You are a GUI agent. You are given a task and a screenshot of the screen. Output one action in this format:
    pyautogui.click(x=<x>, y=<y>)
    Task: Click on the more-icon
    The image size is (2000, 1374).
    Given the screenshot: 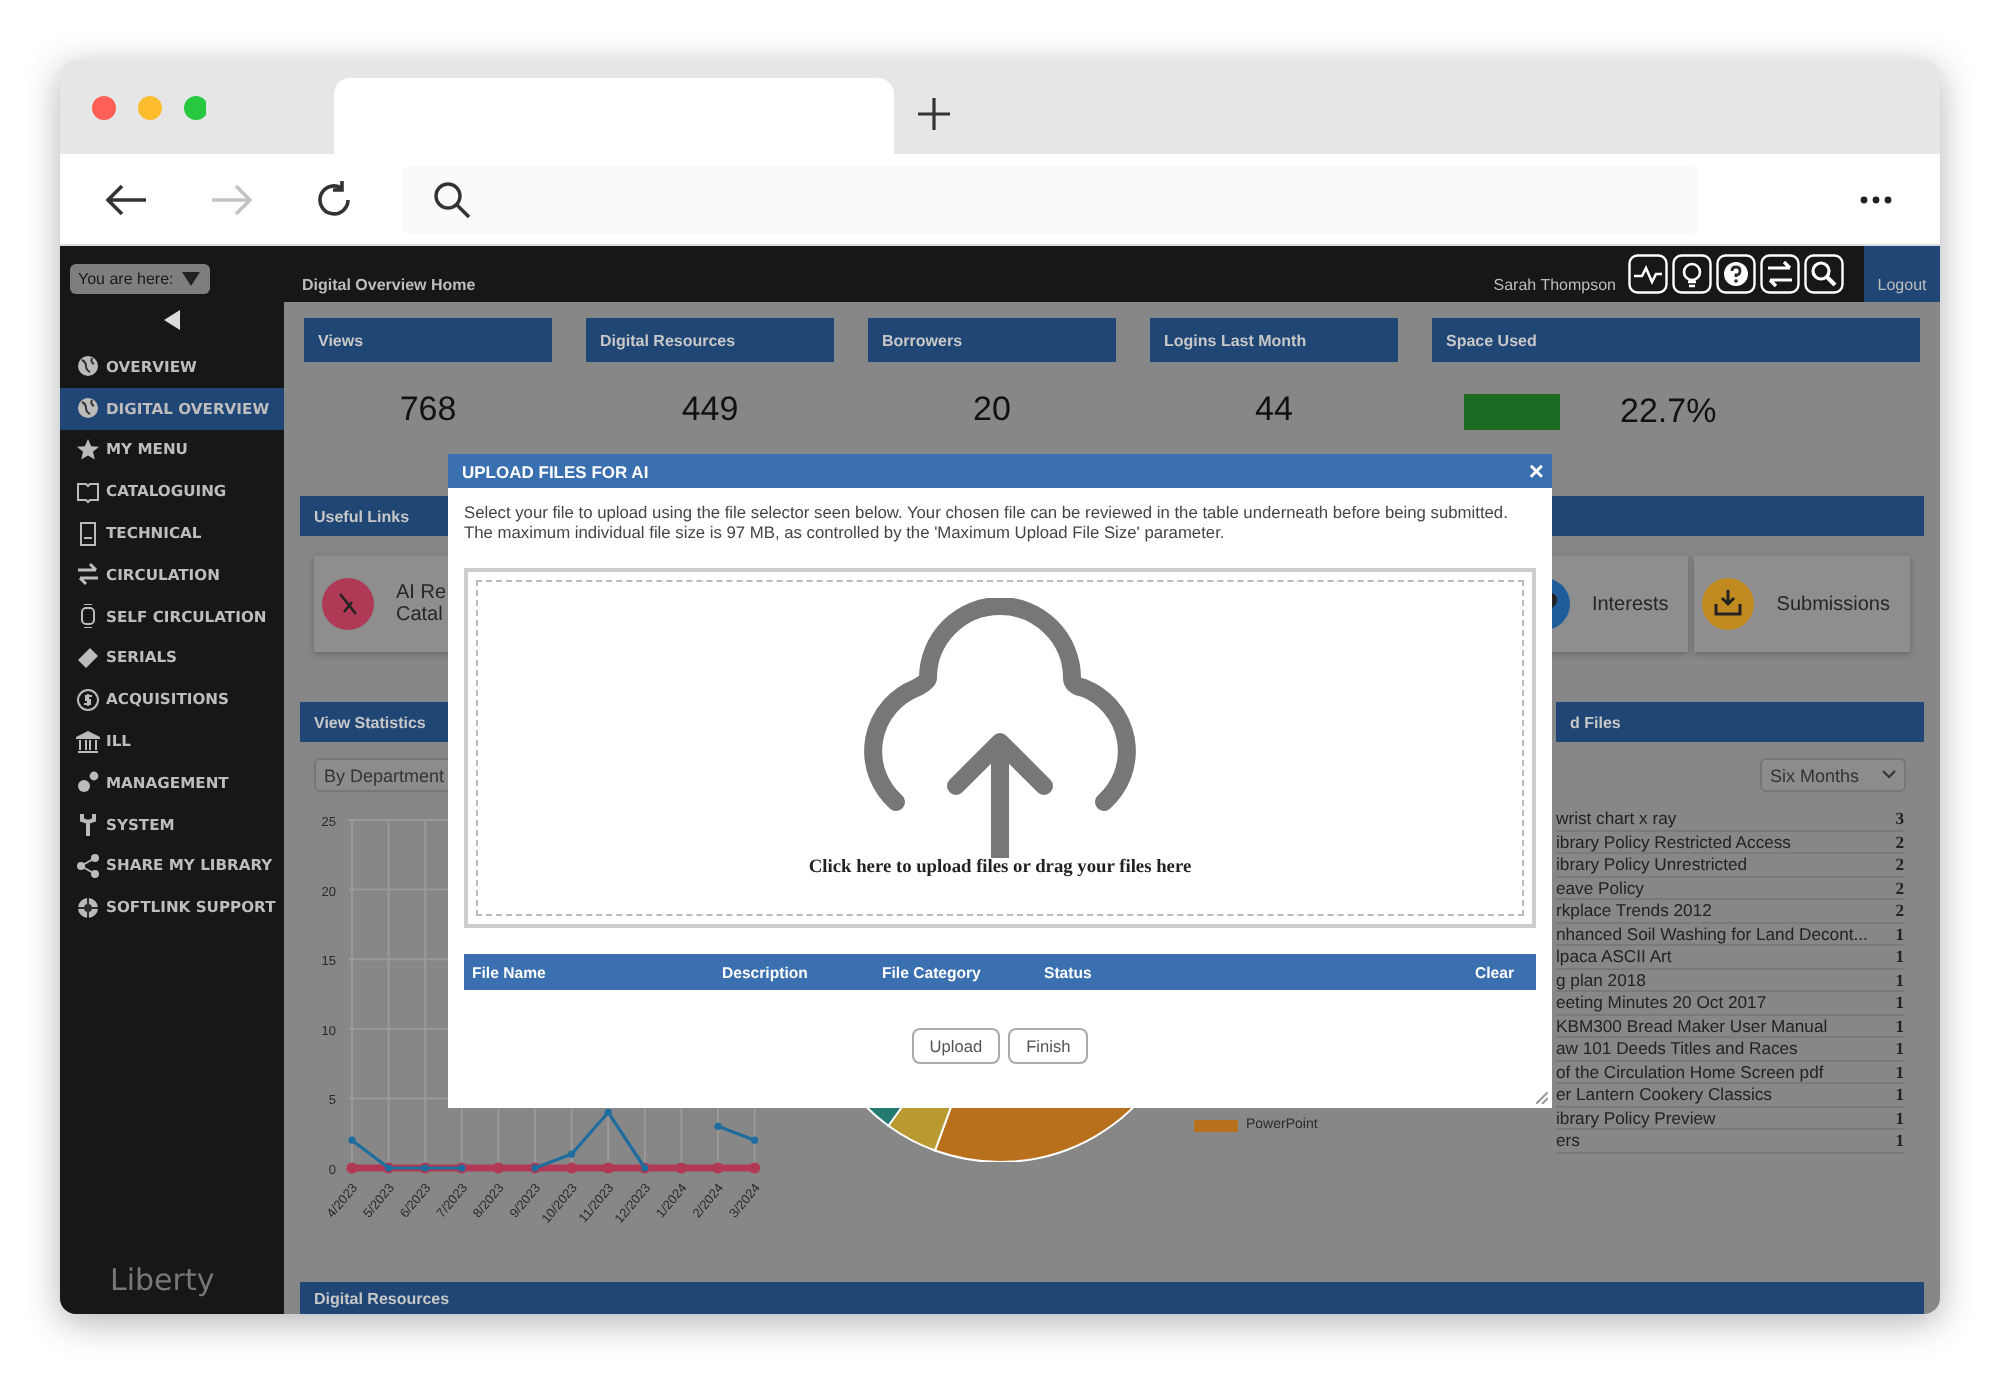 What is the action you would take?
    pyautogui.click(x=1876, y=199)
    